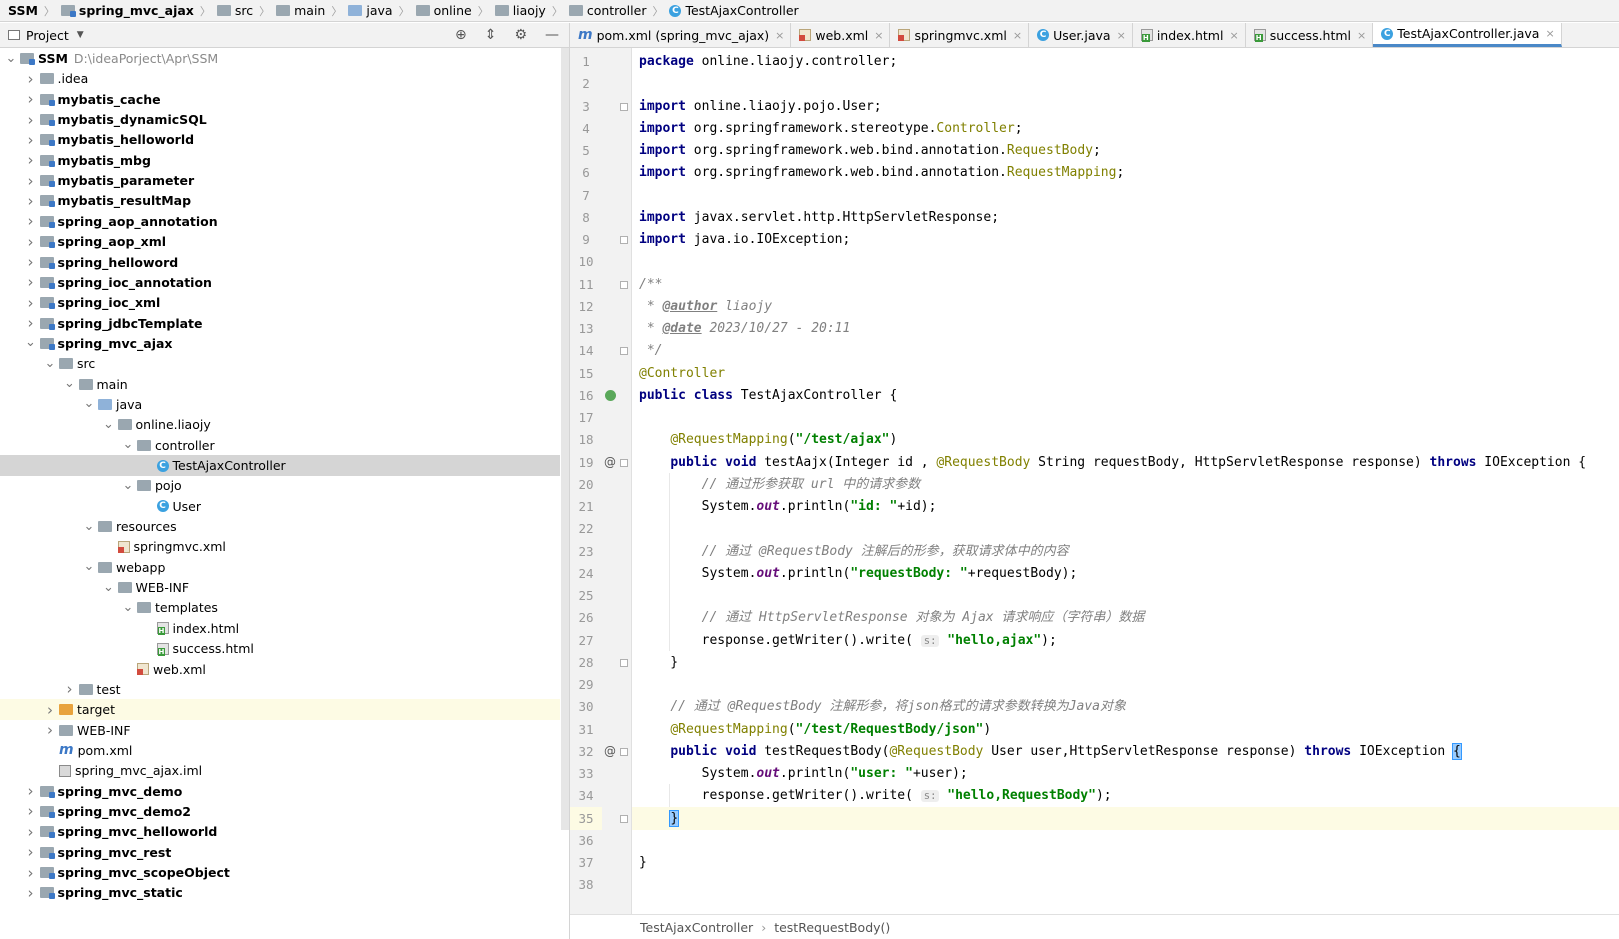  Describe the element at coordinates (280, 750) in the screenshot. I see `tree-item: m pom.xml` at that location.